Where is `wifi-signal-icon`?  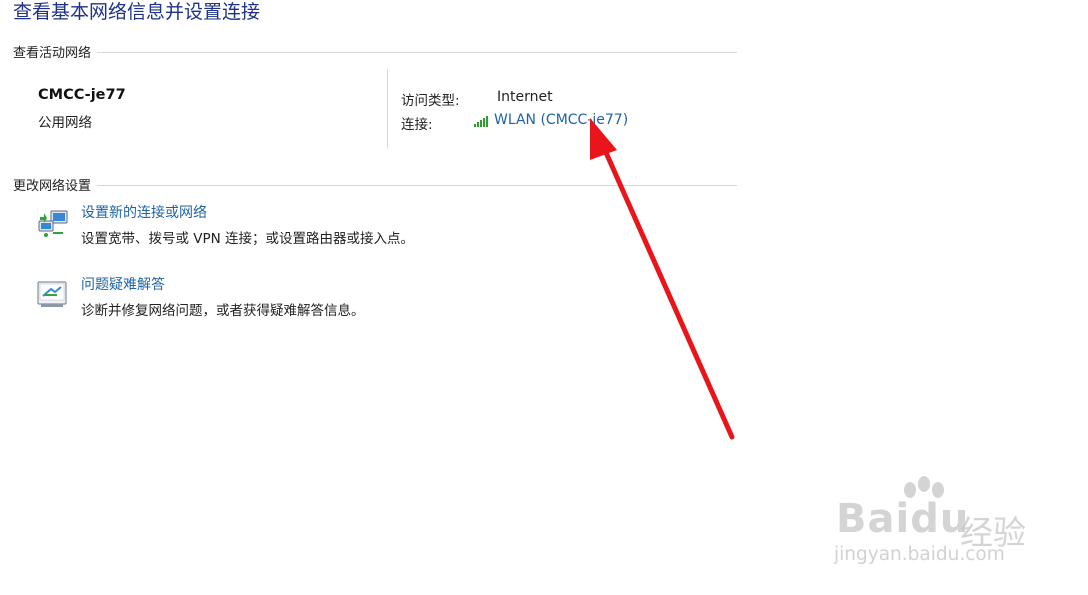 wifi-signal-icon is located at coordinates (481, 120).